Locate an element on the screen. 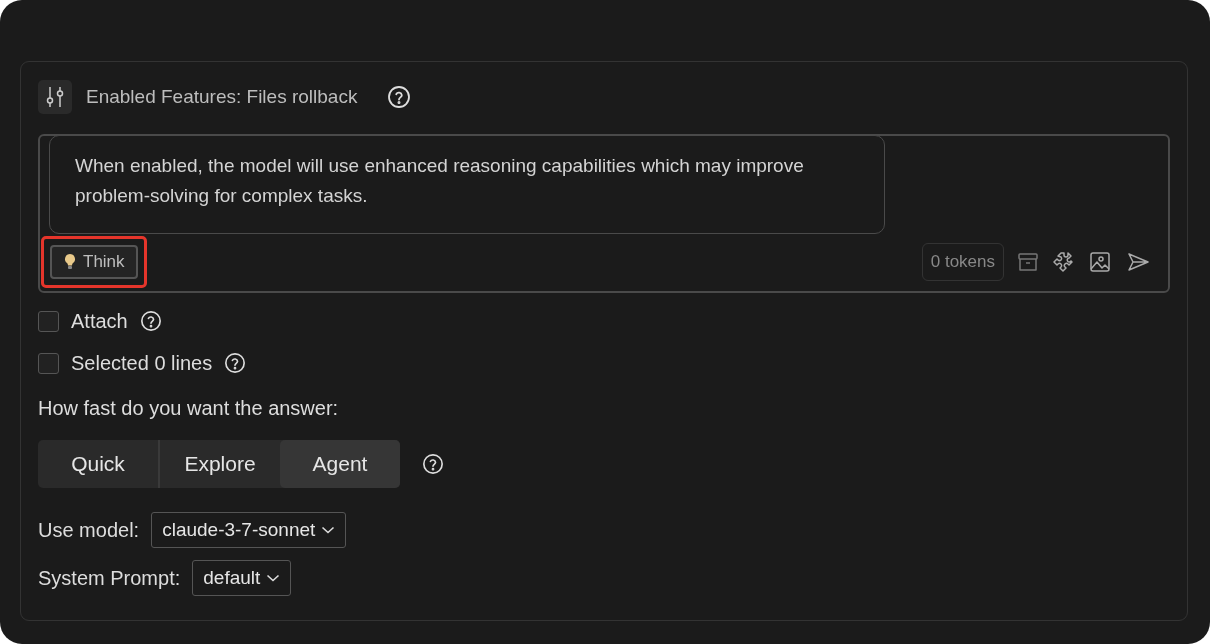 Image resolution: width=1210 pixels, height=644 pixels. sliders-icon is located at coordinates (55, 97).